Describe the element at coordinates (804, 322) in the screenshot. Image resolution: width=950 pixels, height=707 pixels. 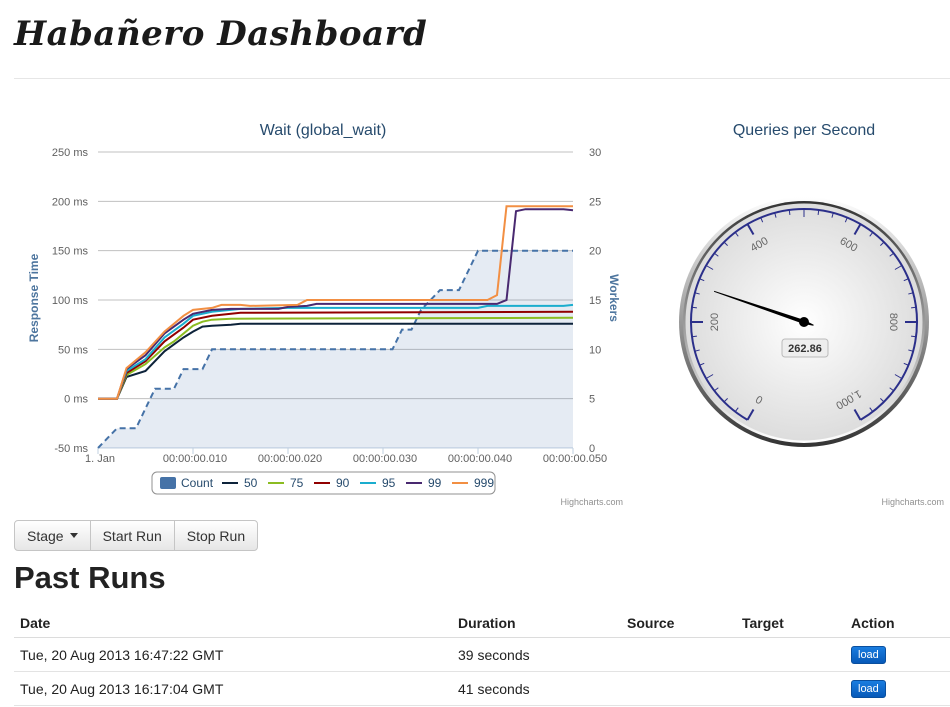
I see `gauge-needle-pivot` at that location.